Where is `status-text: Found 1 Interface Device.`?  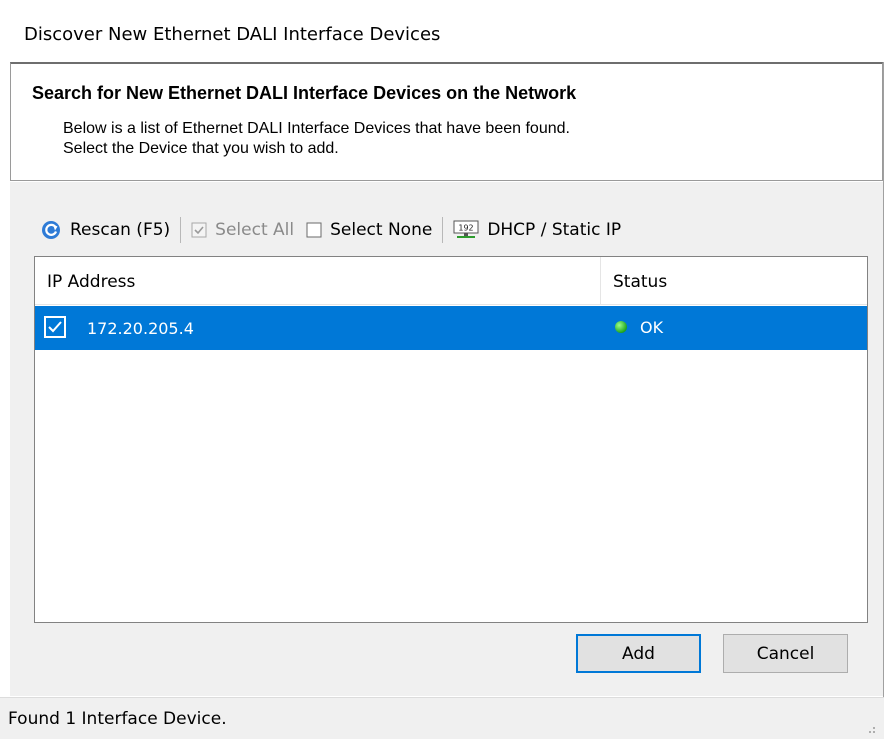
status-text: Found 1 Interface Device. is located at coordinates (117, 719).